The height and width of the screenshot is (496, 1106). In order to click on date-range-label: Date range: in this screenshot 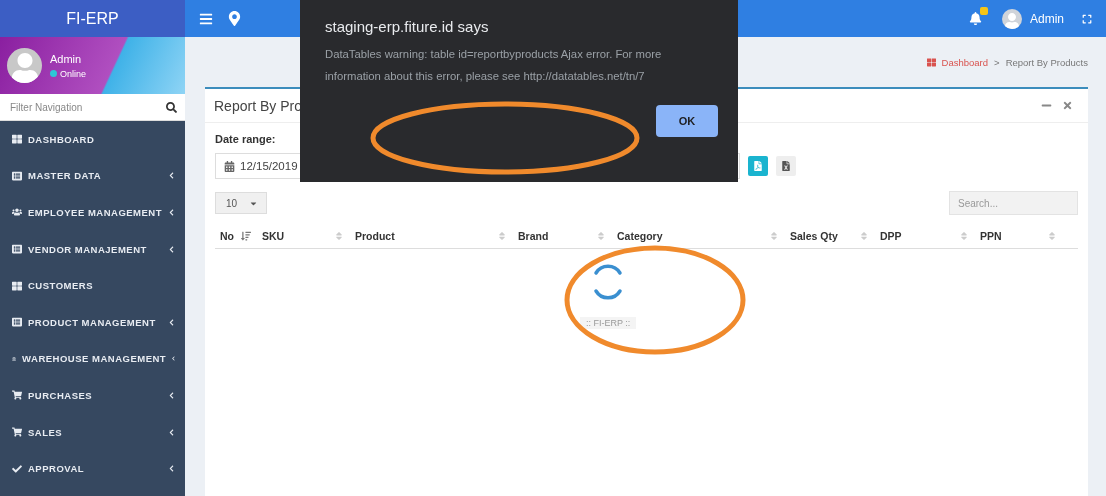, I will do `click(246, 139)`.